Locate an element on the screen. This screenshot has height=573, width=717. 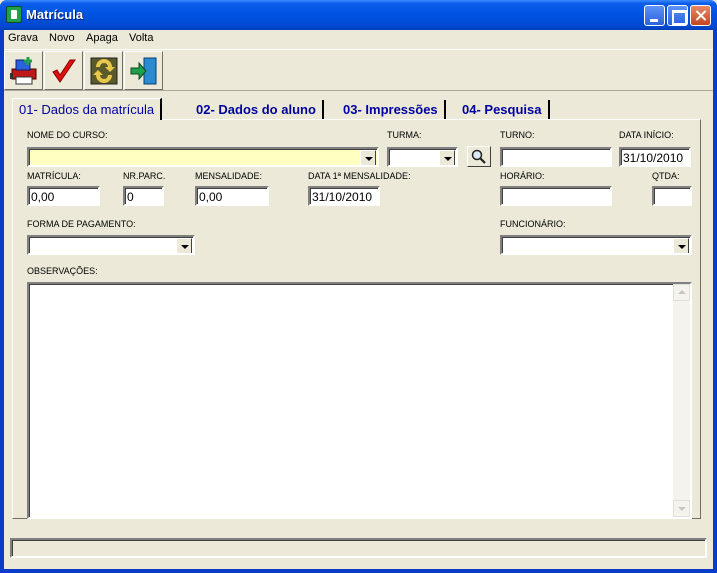
exit-door-icon is located at coordinates (143, 71).